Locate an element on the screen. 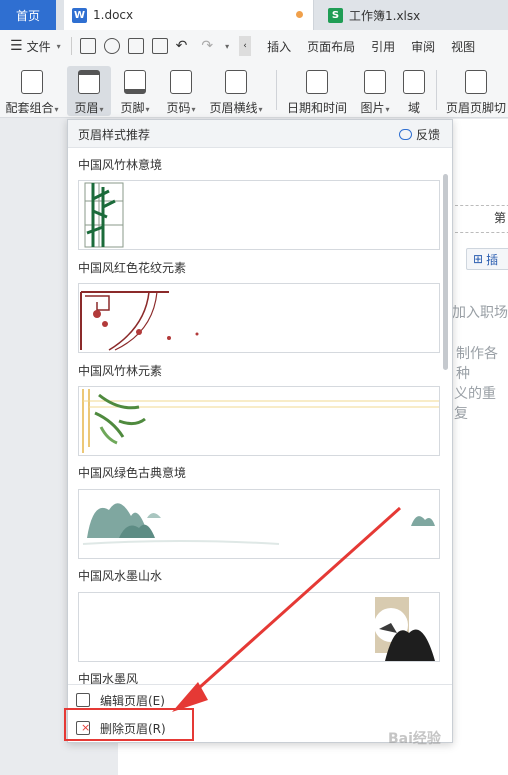 Image resolution: width=508 pixels, height=775 pixels. watermark: Bai经验 is located at coordinates (414, 739).